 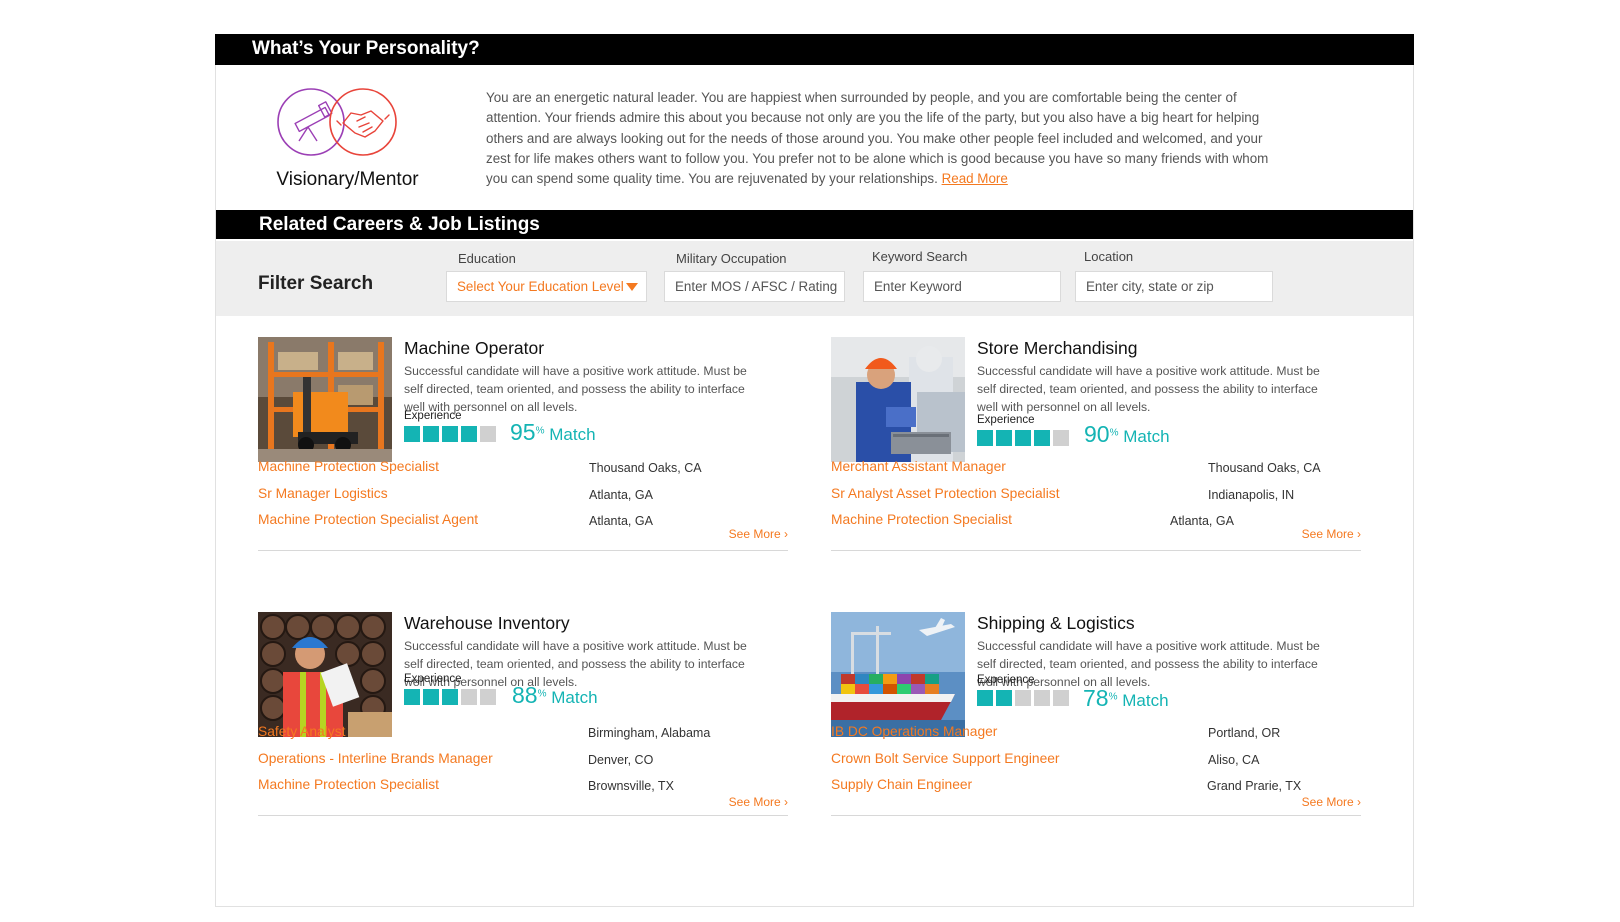 What do you see at coordinates (368, 519) in the screenshot?
I see `job-title-link: Machine Protection Specialist Agent` at bounding box center [368, 519].